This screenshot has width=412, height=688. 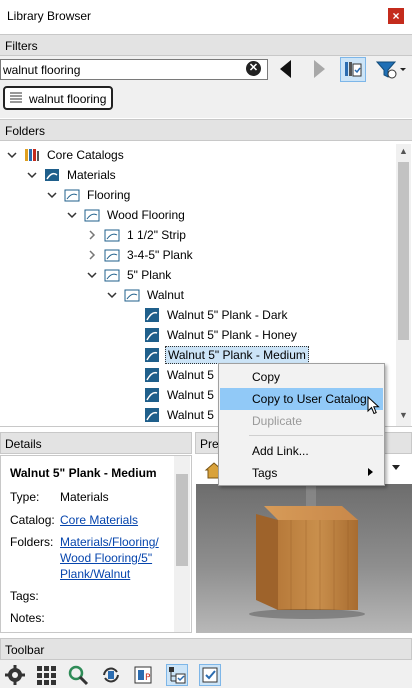 I want to click on tree-item-label: Walnut 5, so click(x=190, y=375).